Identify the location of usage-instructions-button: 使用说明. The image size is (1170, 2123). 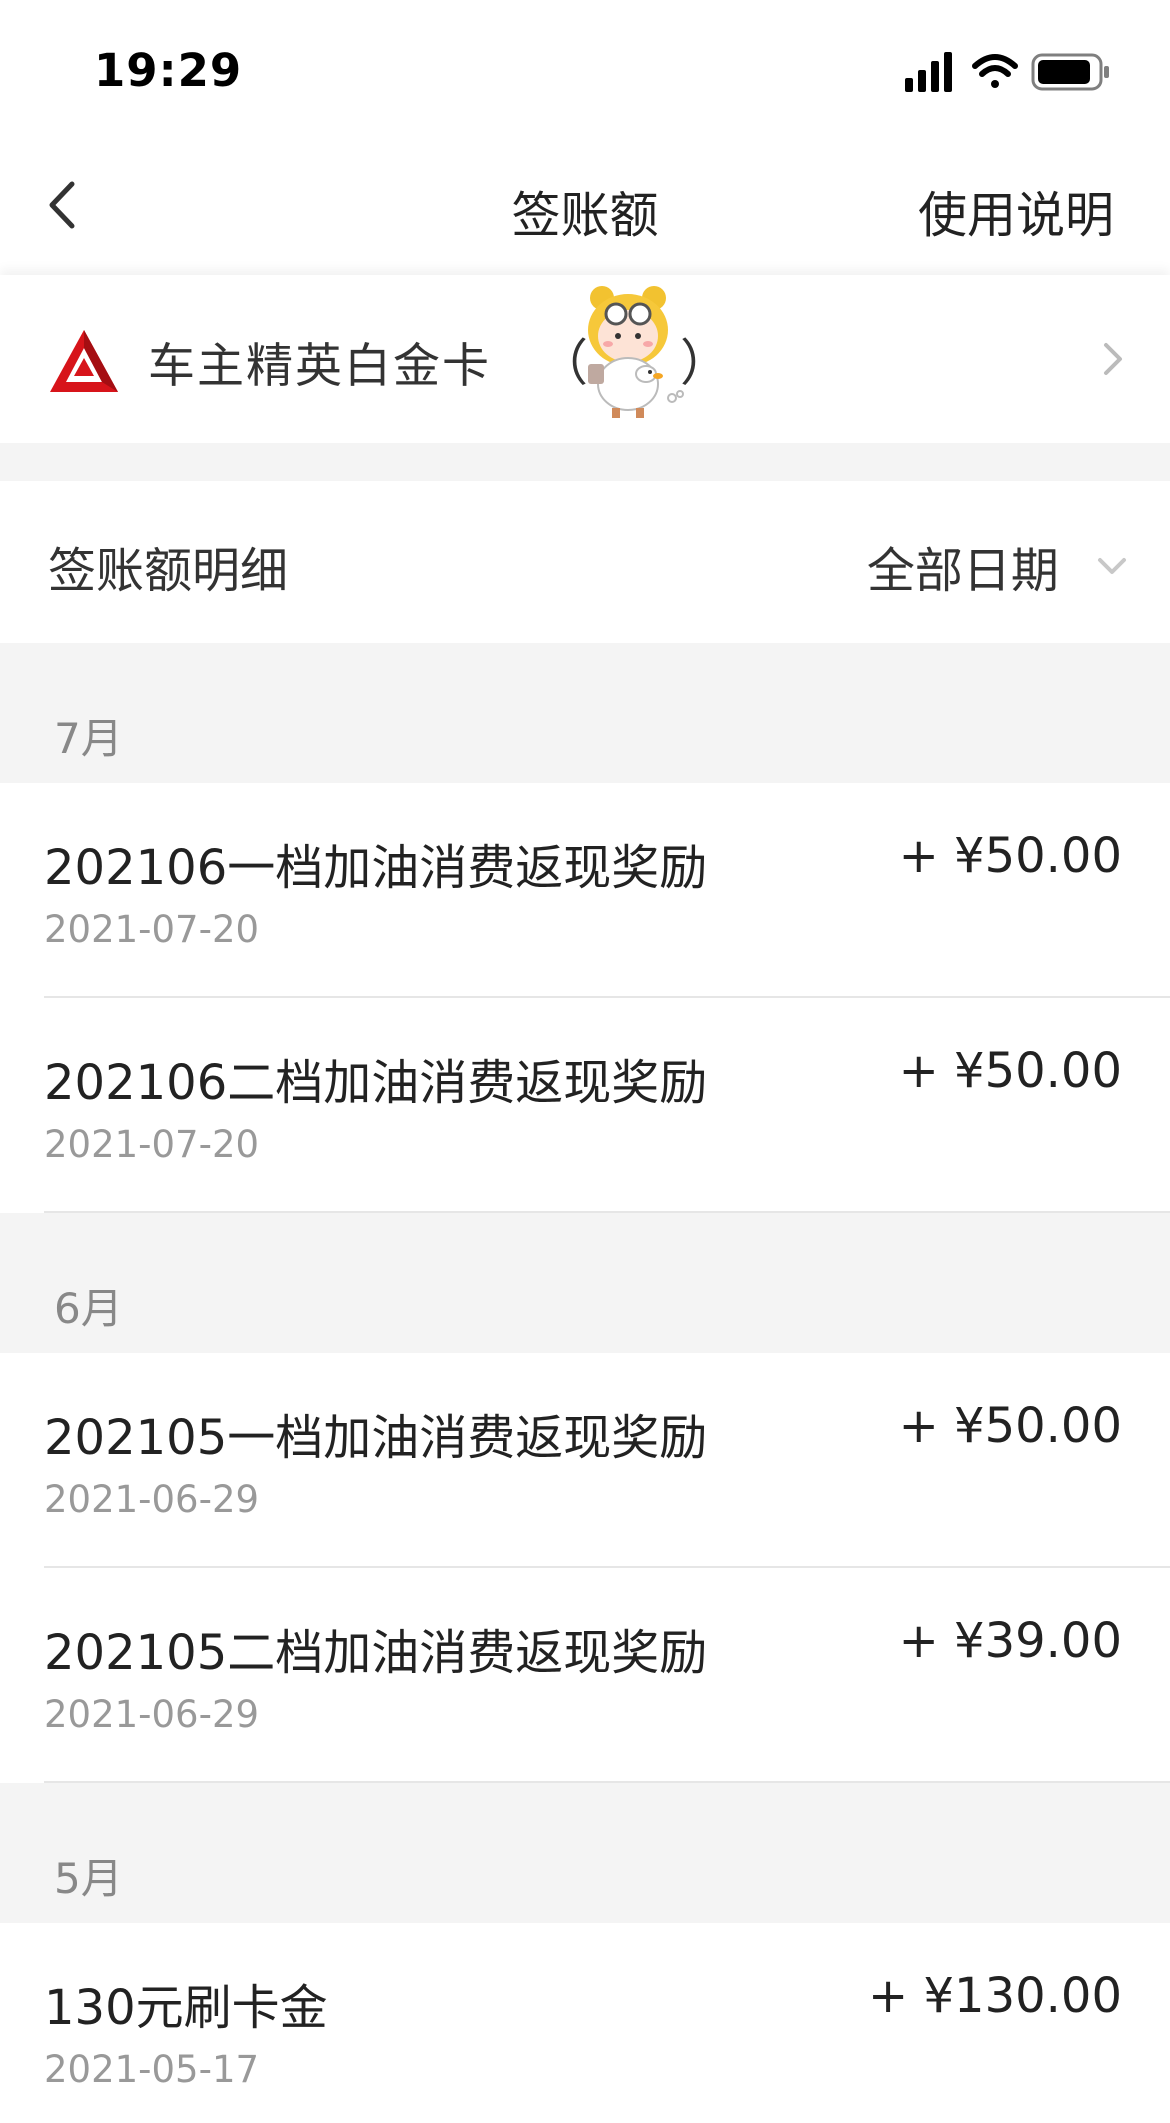
(1016, 211).